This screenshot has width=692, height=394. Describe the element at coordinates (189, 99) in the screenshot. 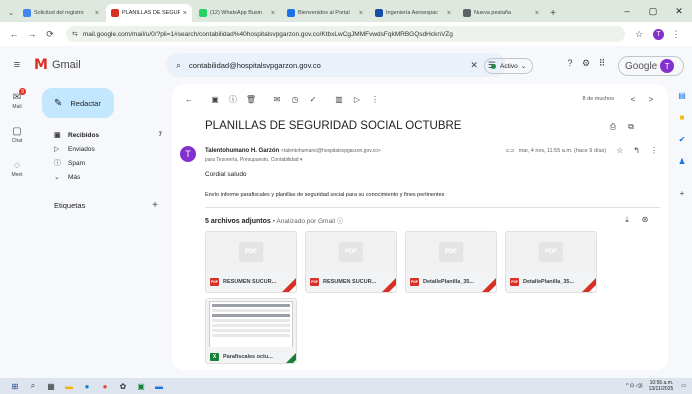

I see `back-to-list-icon: ←` at that location.